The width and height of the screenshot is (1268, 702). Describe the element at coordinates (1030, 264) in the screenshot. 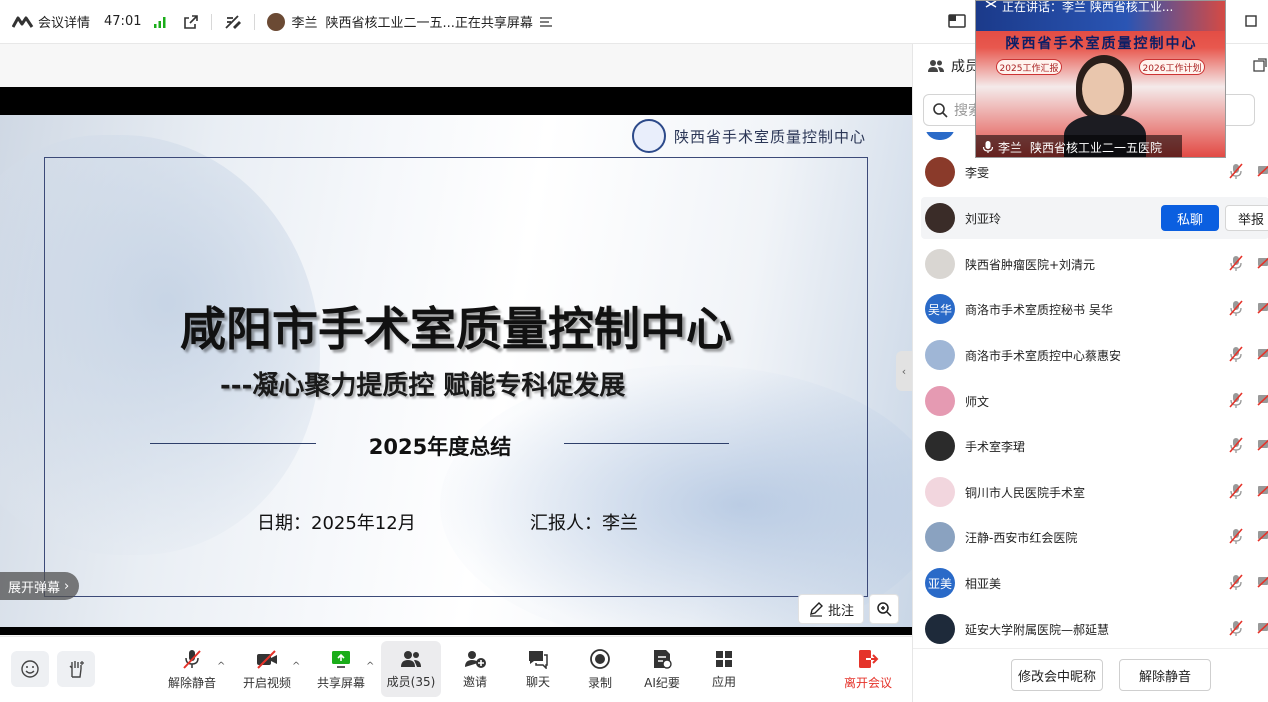

I see `member-name: 陕西省肿瘤医院+刘清元` at that location.